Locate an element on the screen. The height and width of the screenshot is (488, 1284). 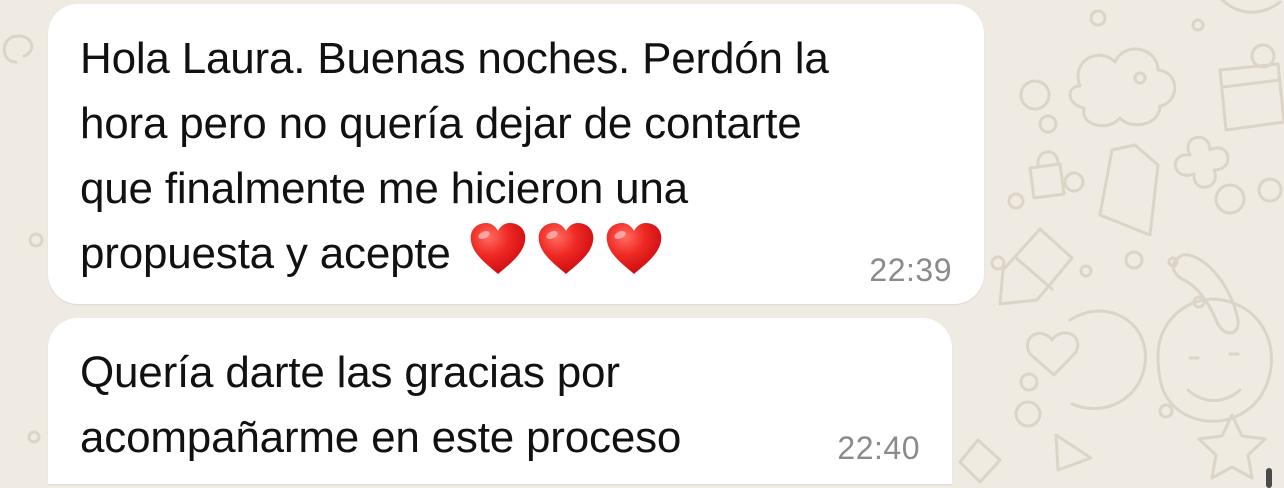
message-text-line: Hola Laura. Buenas noches. Perdón la is located at coordinates (454, 58).